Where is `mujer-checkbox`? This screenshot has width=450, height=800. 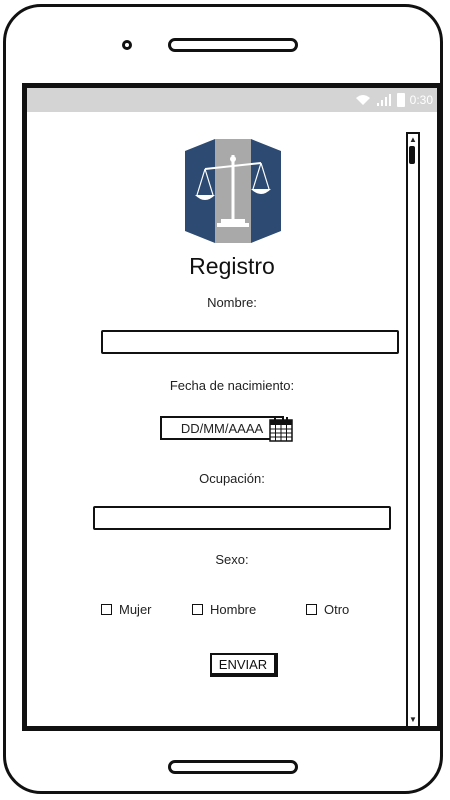
mujer-checkbox is located at coordinates (106, 609).